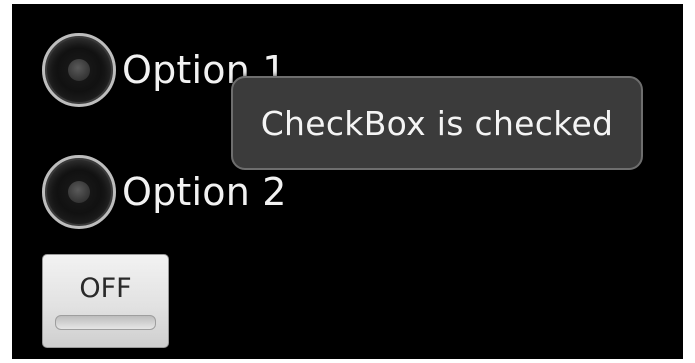 The height and width of the screenshot is (363, 695). What do you see at coordinates (105, 322) in the screenshot?
I see `toggle-state-indicator` at bounding box center [105, 322].